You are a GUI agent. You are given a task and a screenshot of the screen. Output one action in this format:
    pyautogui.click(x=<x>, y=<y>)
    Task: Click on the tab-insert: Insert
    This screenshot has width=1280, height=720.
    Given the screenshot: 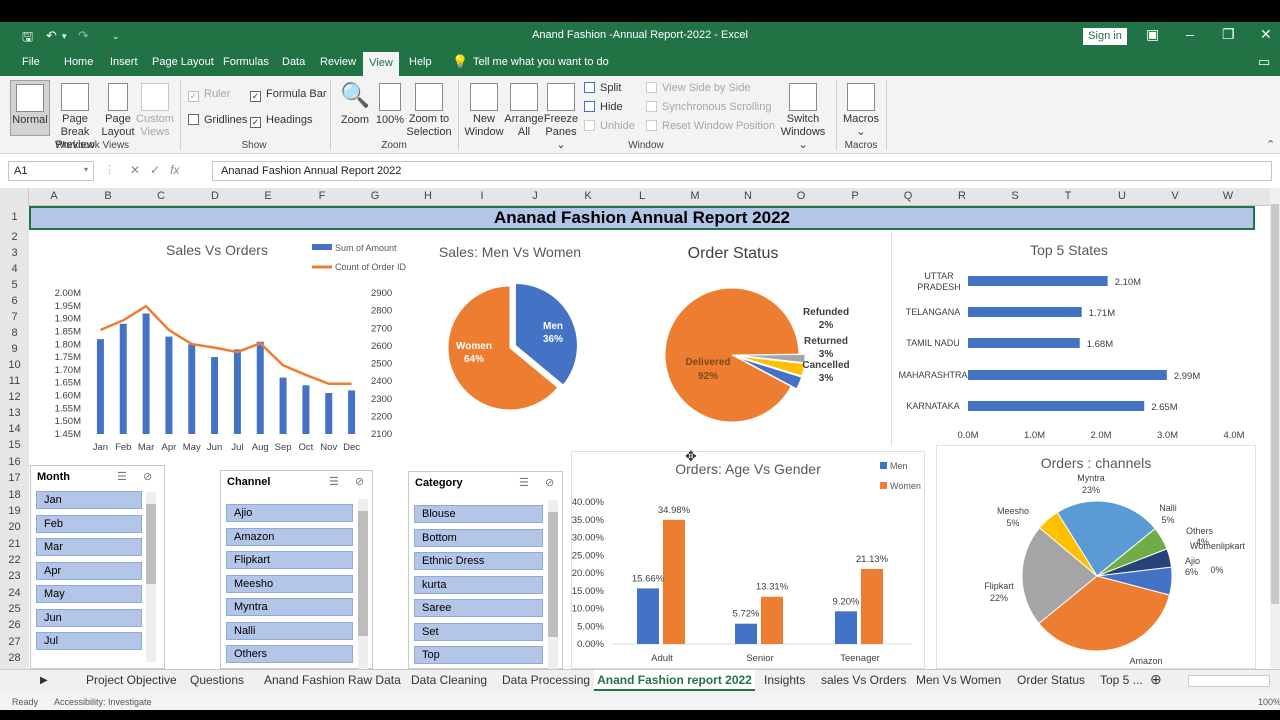 What is the action you would take?
    pyautogui.click(x=124, y=62)
    